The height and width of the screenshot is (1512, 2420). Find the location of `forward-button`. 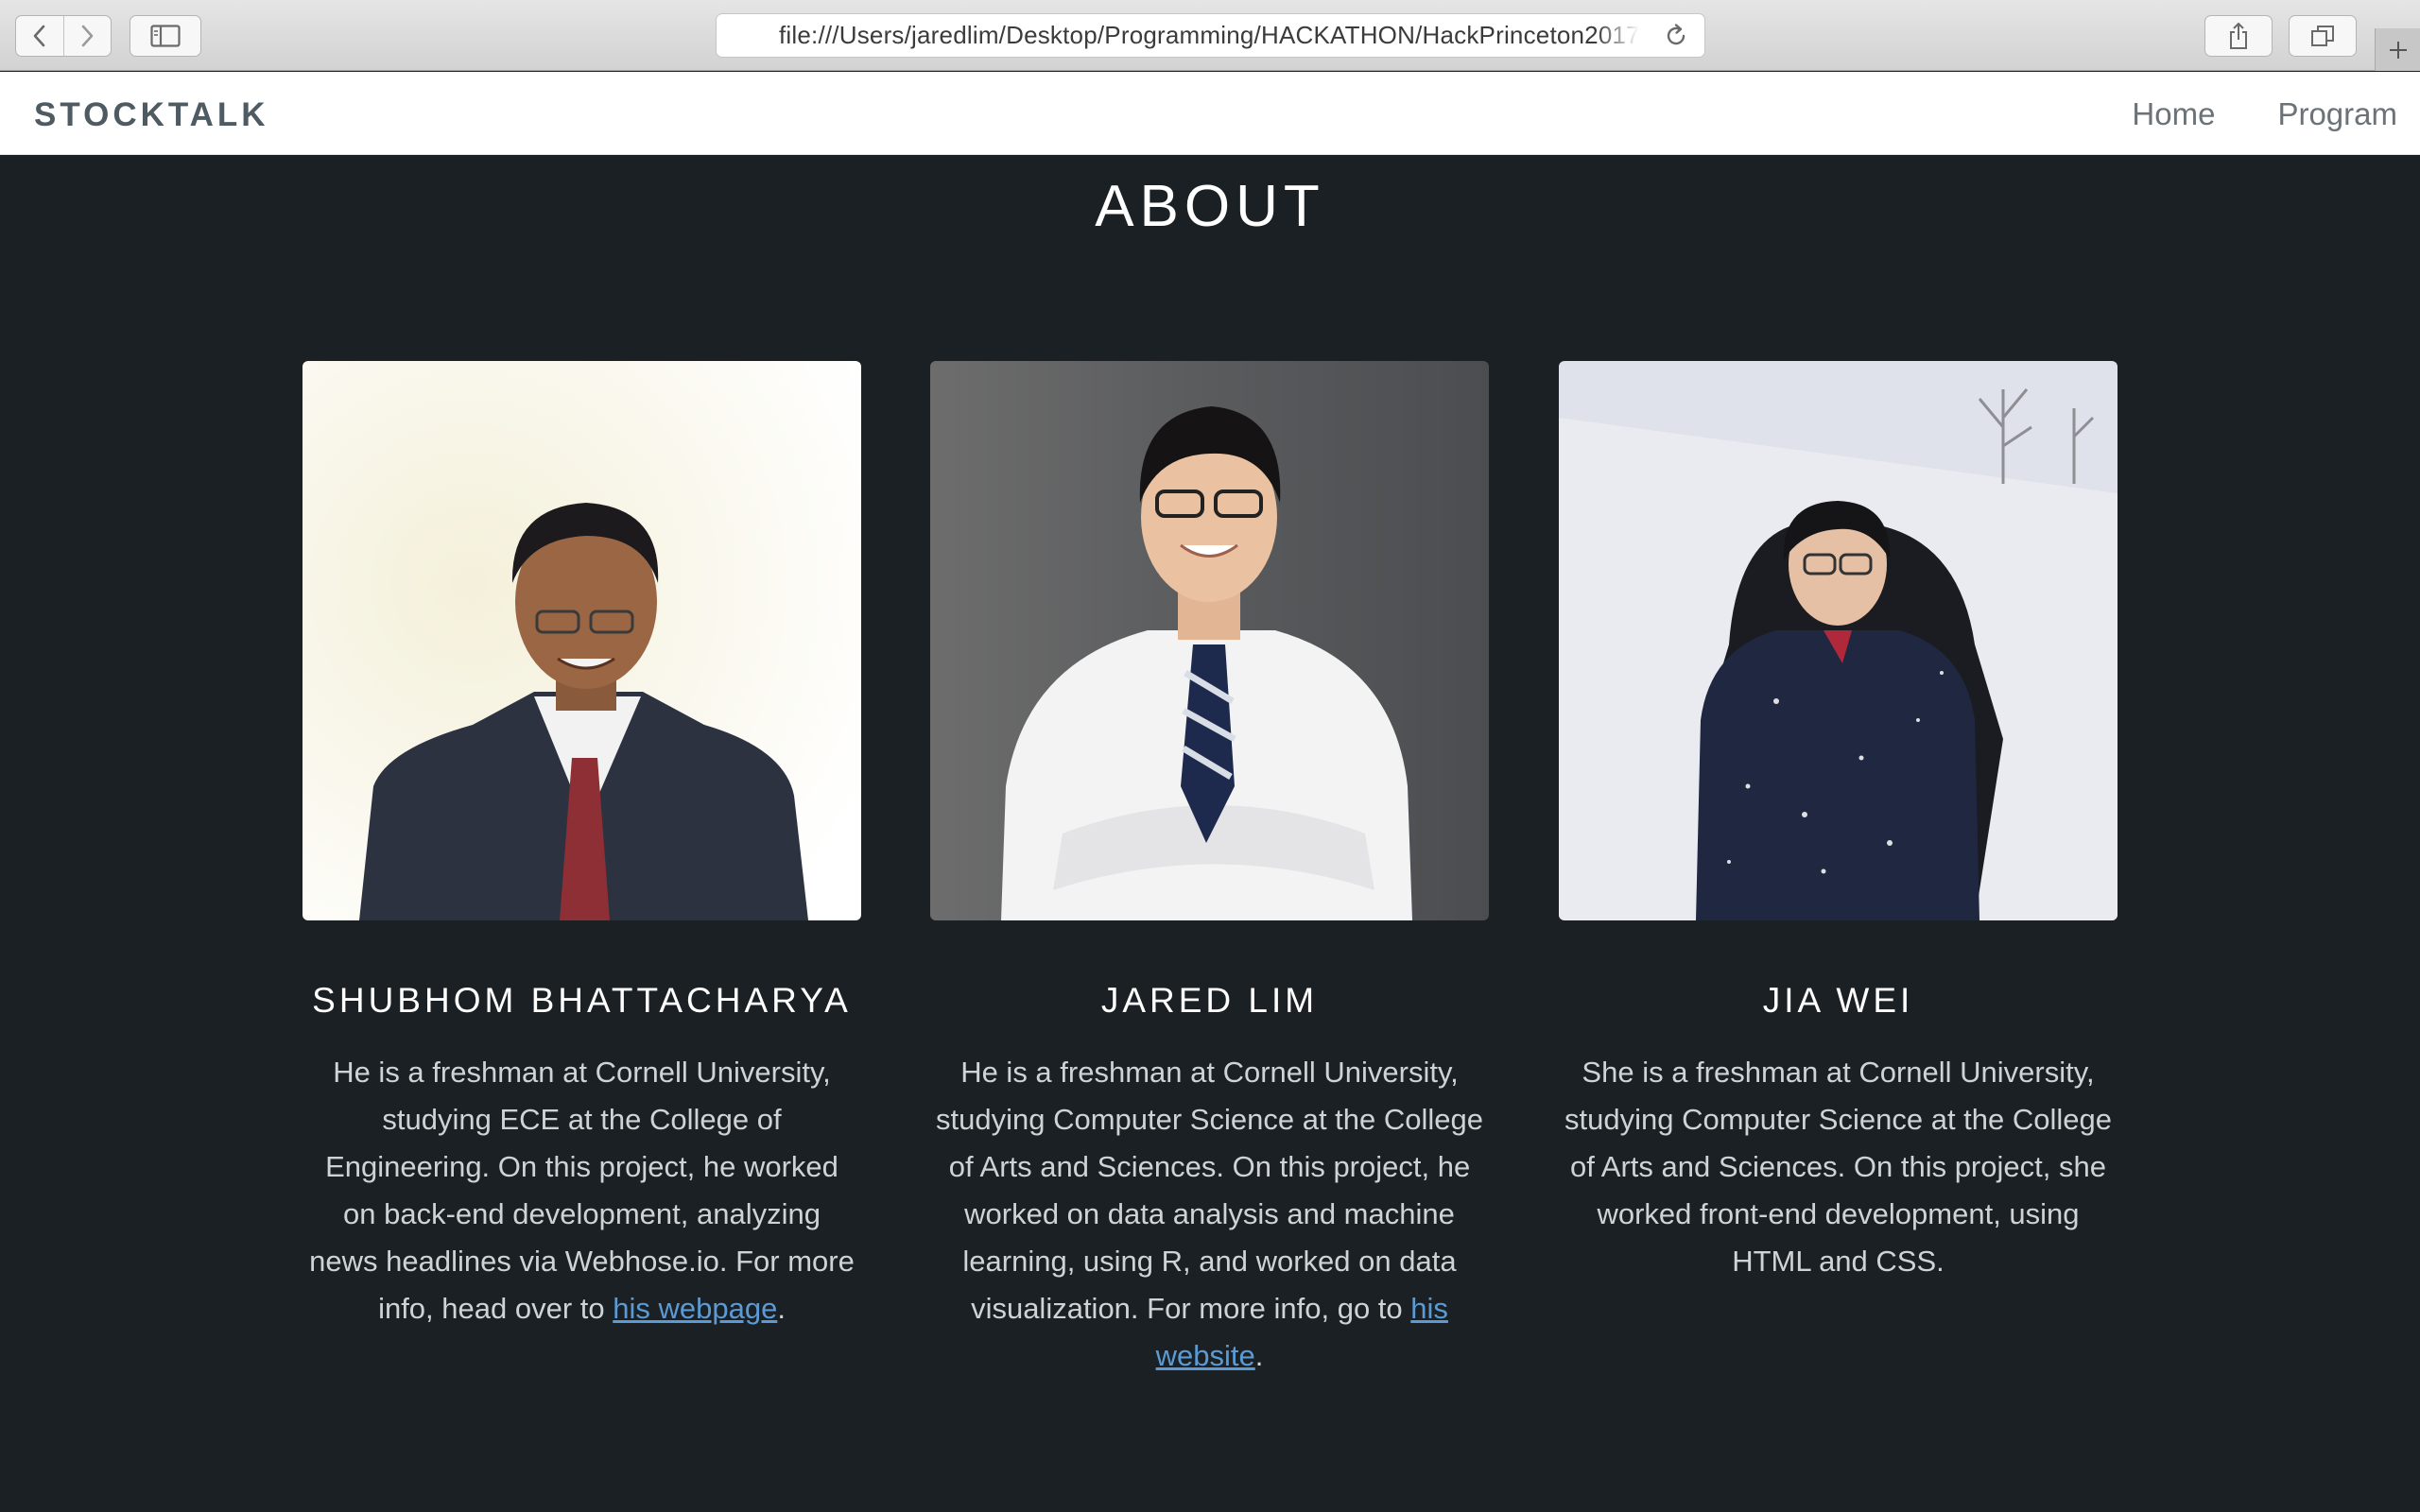

forward-button is located at coordinates (87, 36).